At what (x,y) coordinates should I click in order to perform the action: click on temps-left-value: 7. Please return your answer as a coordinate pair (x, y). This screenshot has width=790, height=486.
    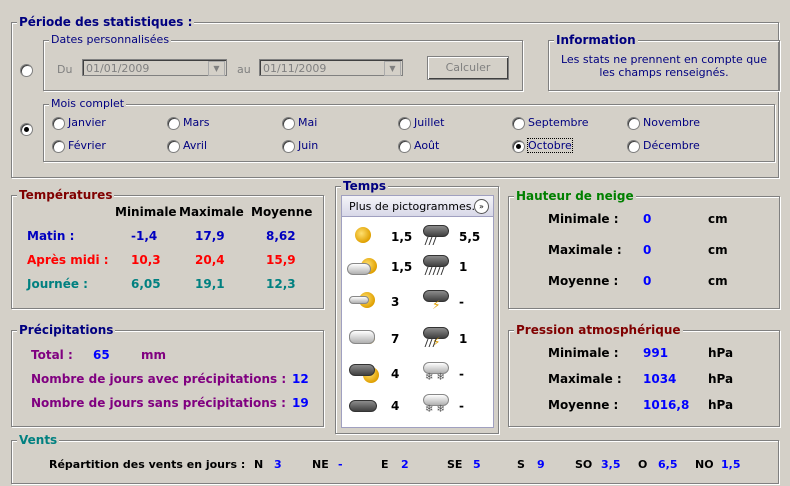
    Looking at the image, I should click on (395, 339).